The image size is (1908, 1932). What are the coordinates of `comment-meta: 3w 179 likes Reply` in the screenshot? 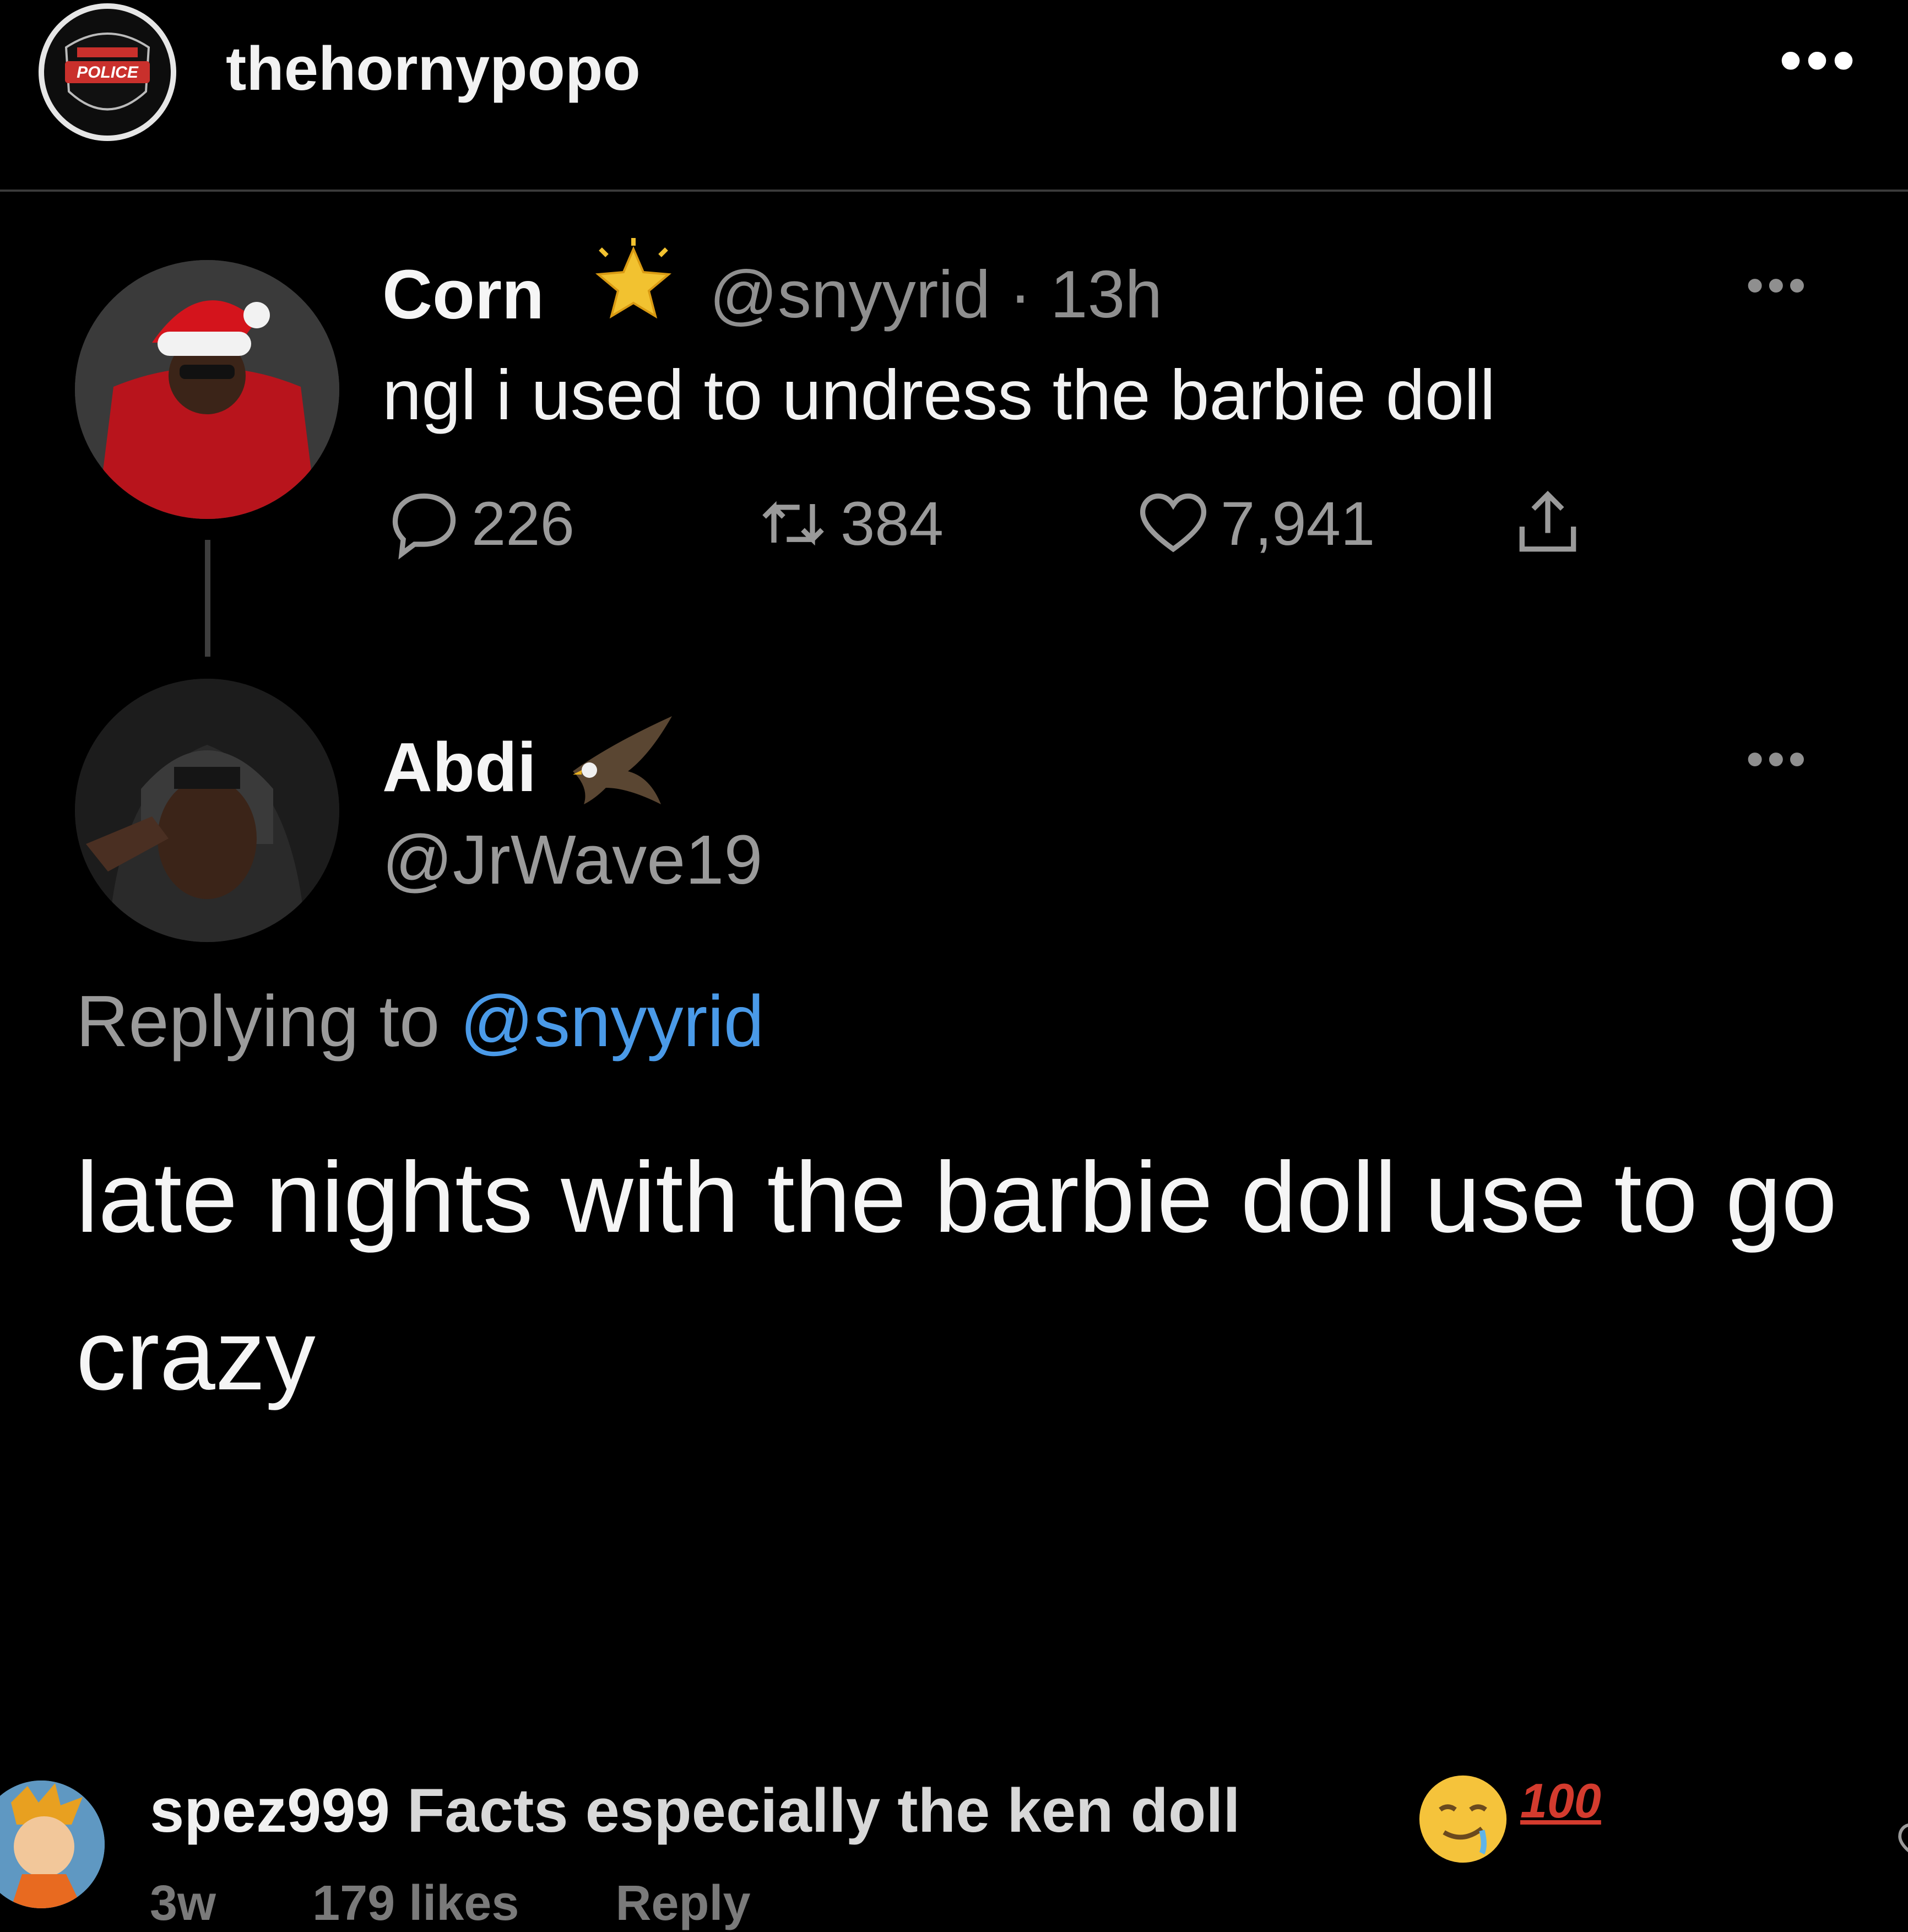 It's located at (491, 1903).